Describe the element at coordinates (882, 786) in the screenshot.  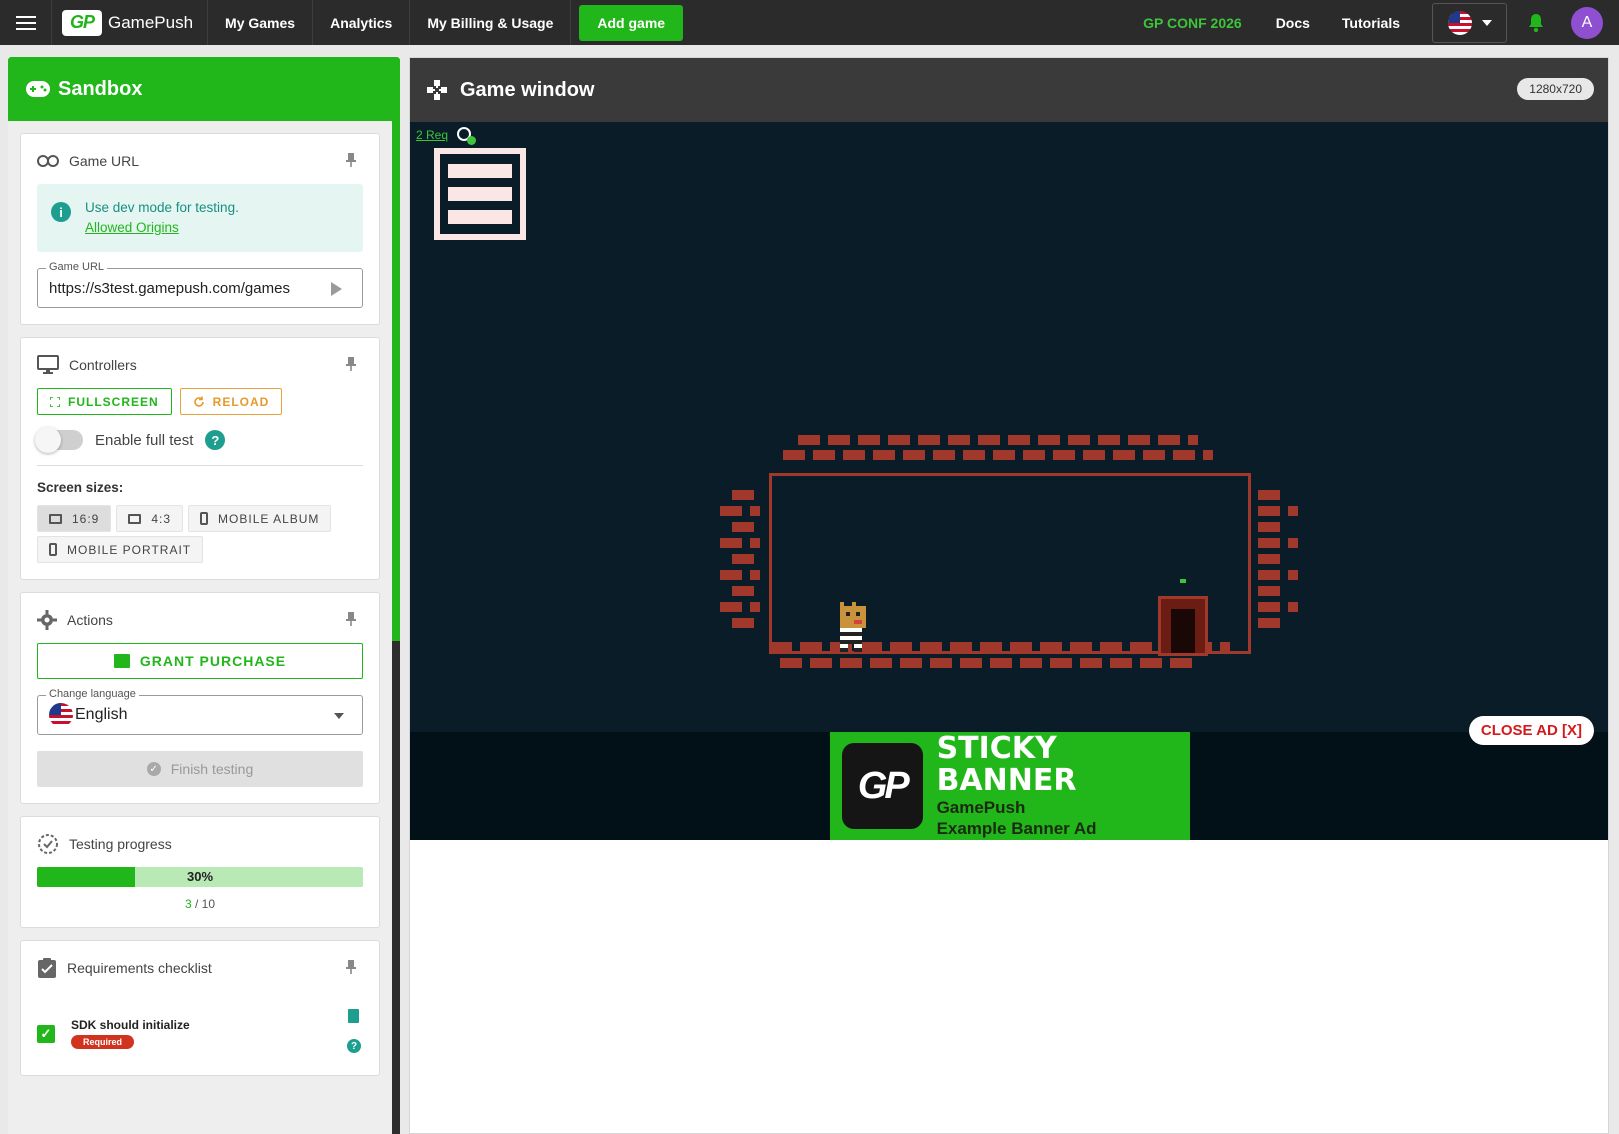
I see `ad-logo: GP` at that location.